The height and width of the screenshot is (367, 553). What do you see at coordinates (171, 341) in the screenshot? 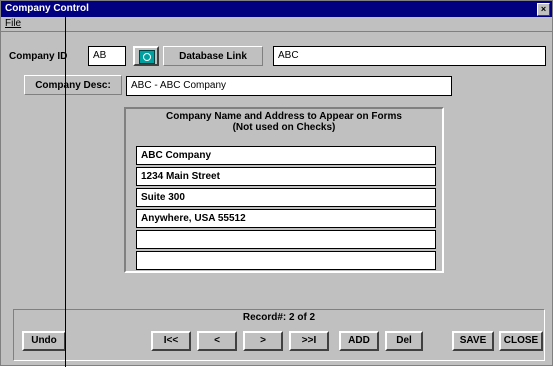
I see `first-record-button: I<<` at bounding box center [171, 341].